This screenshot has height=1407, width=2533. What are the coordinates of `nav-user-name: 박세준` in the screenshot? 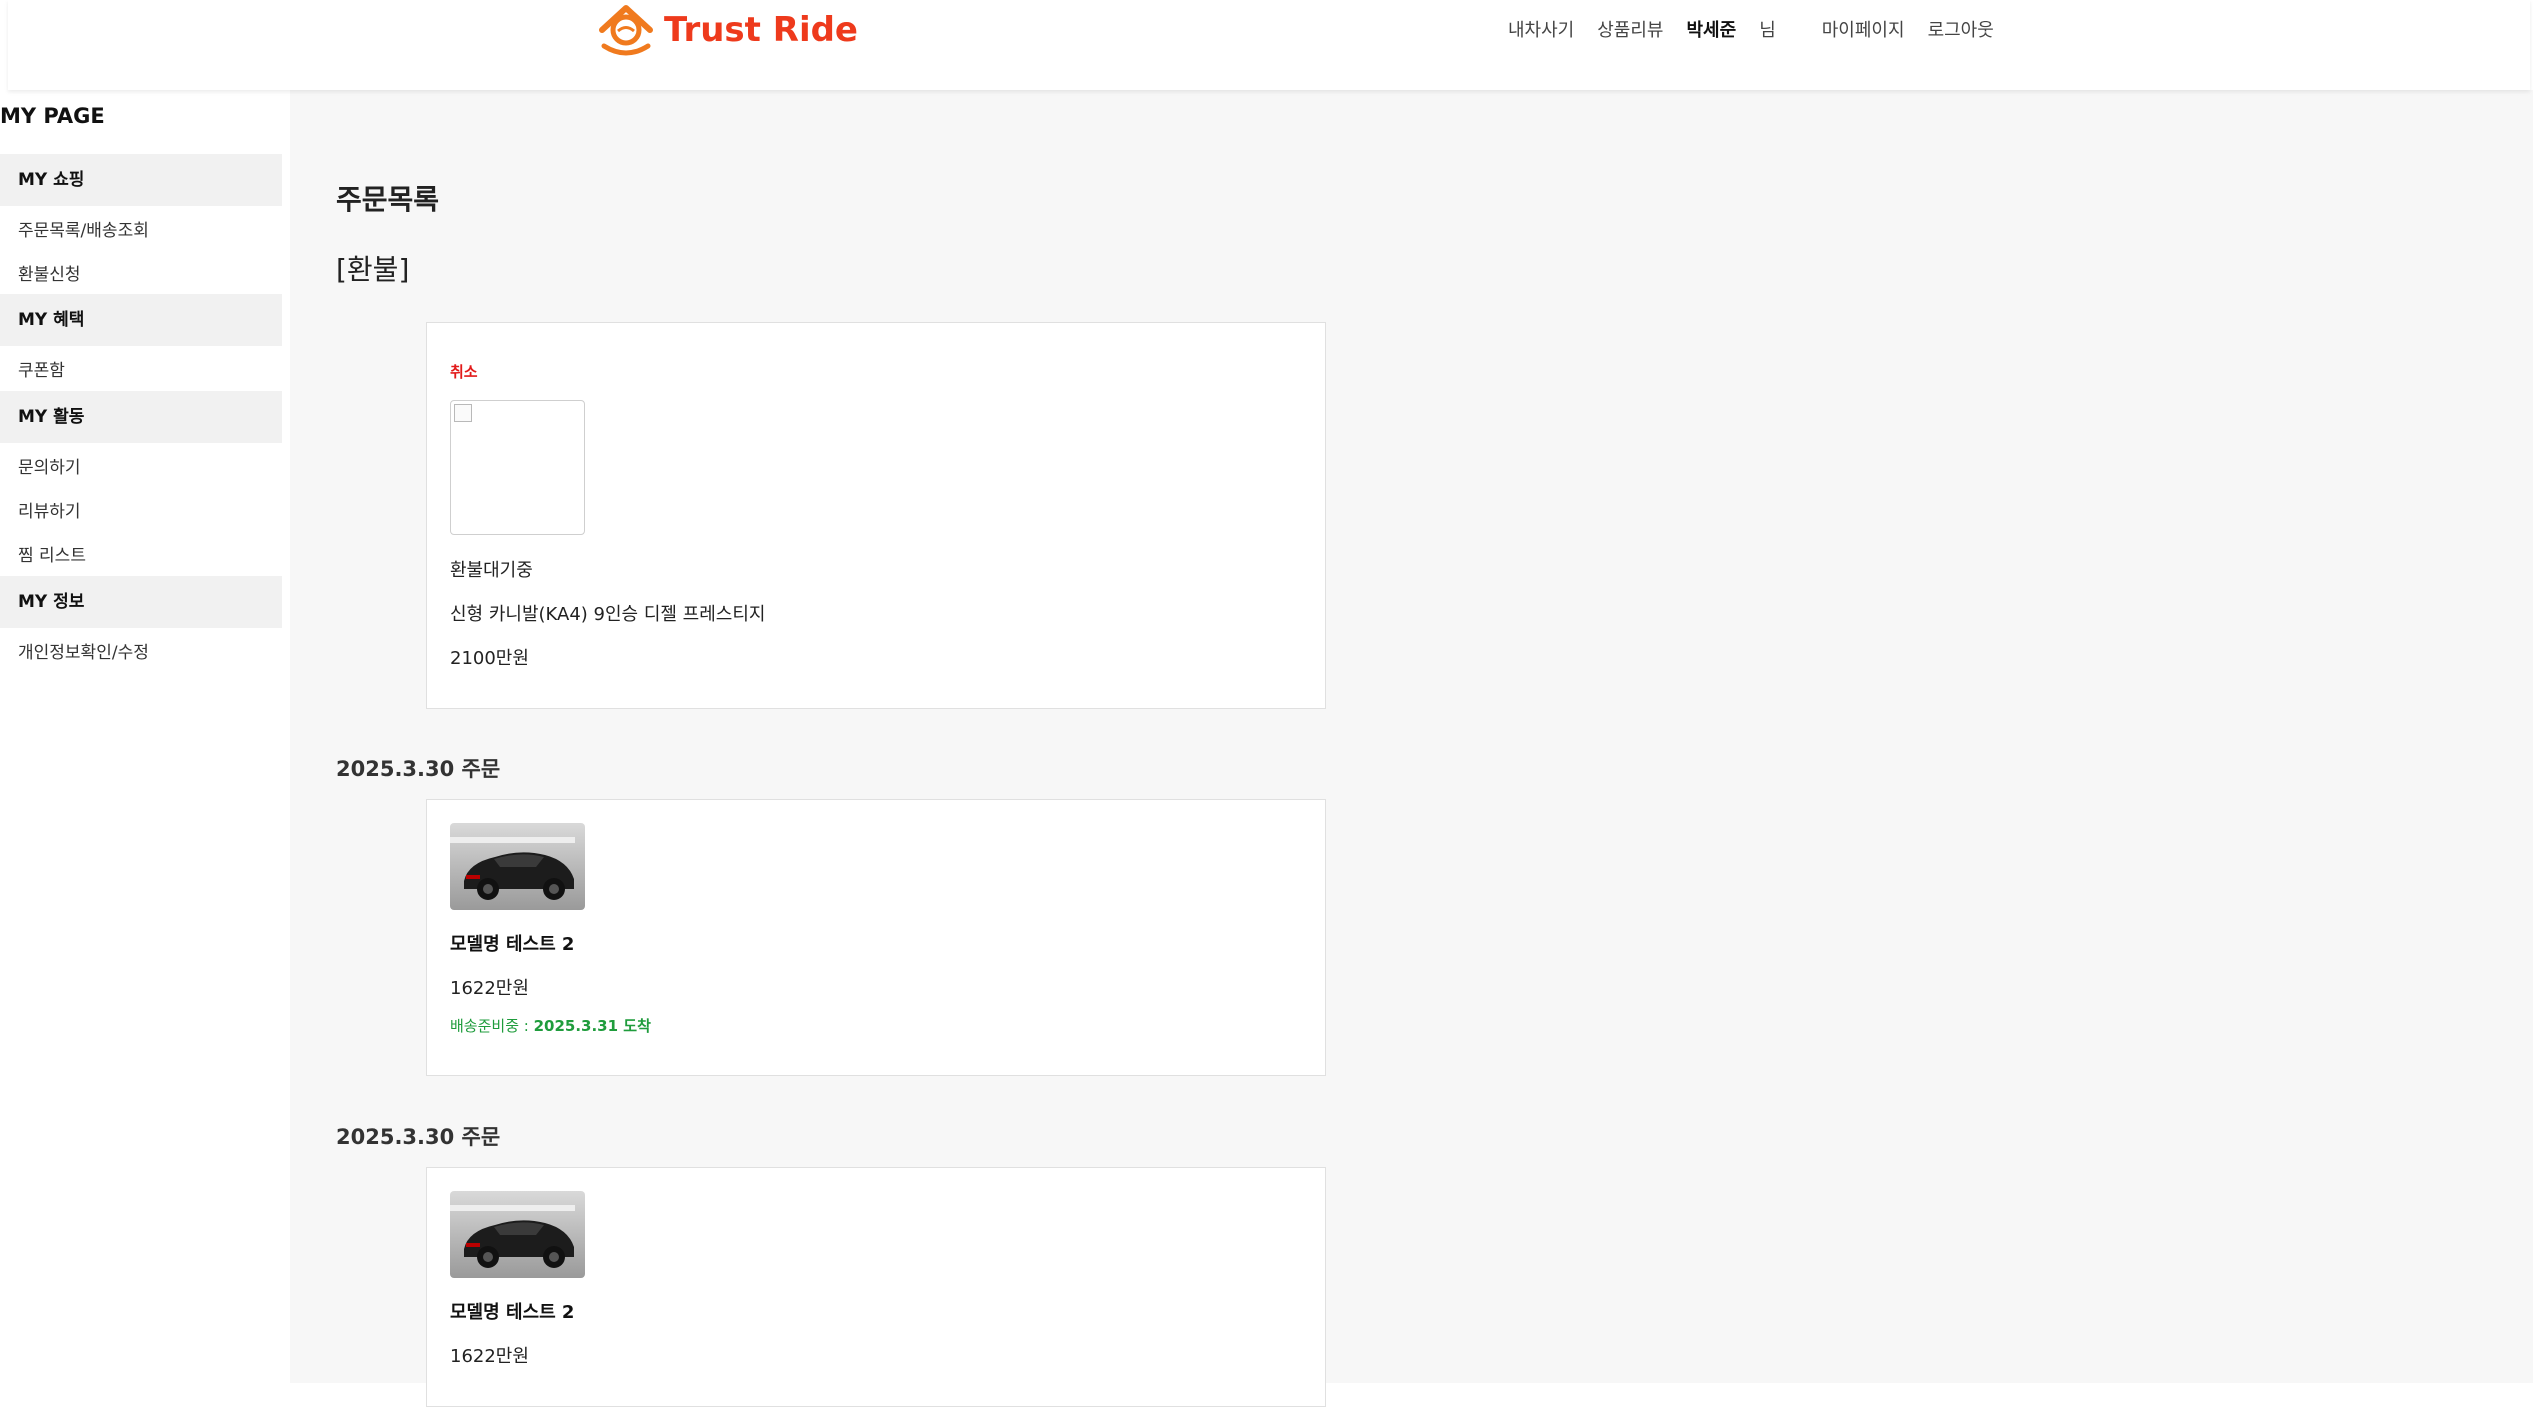 It's located at (1711, 30).